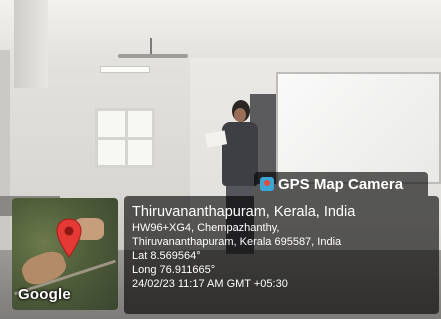  I want to click on map-pin-icon, so click(69, 238).